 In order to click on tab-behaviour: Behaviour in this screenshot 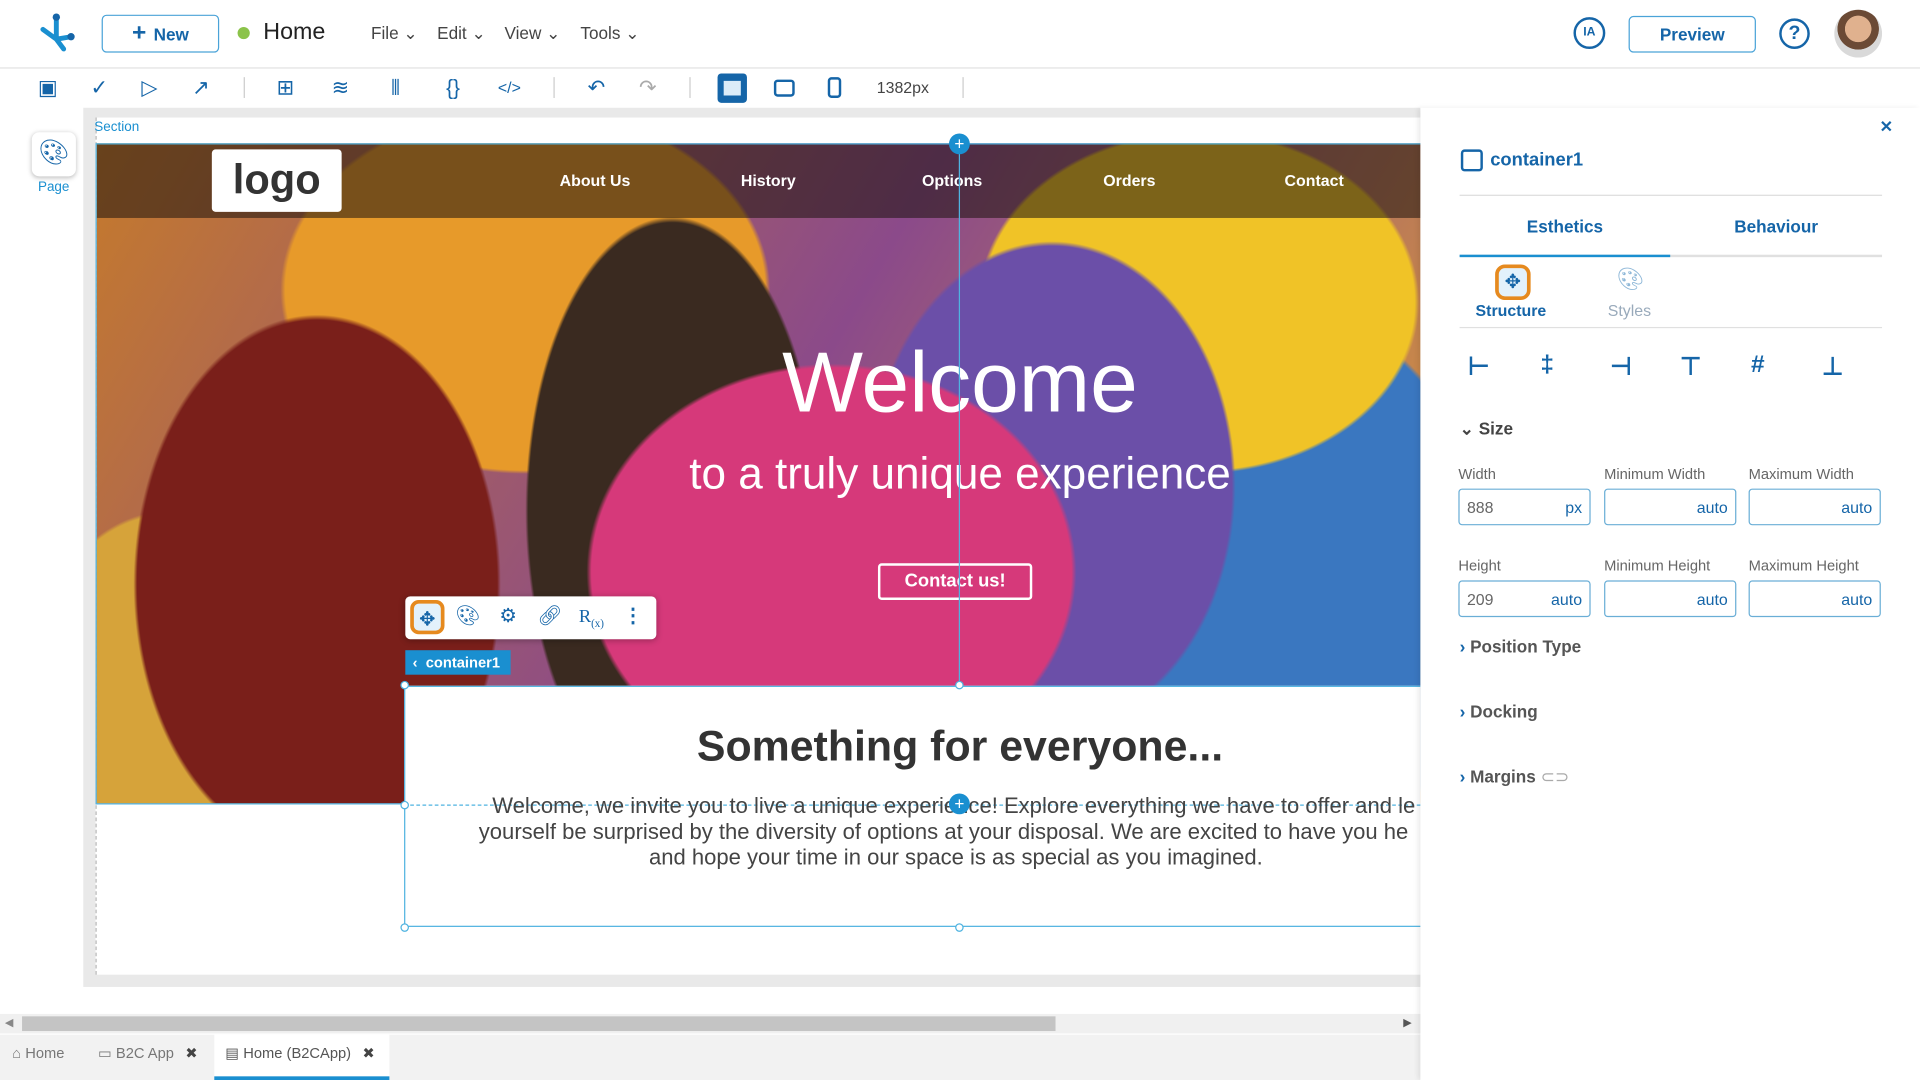, I will do `click(1776, 227)`.